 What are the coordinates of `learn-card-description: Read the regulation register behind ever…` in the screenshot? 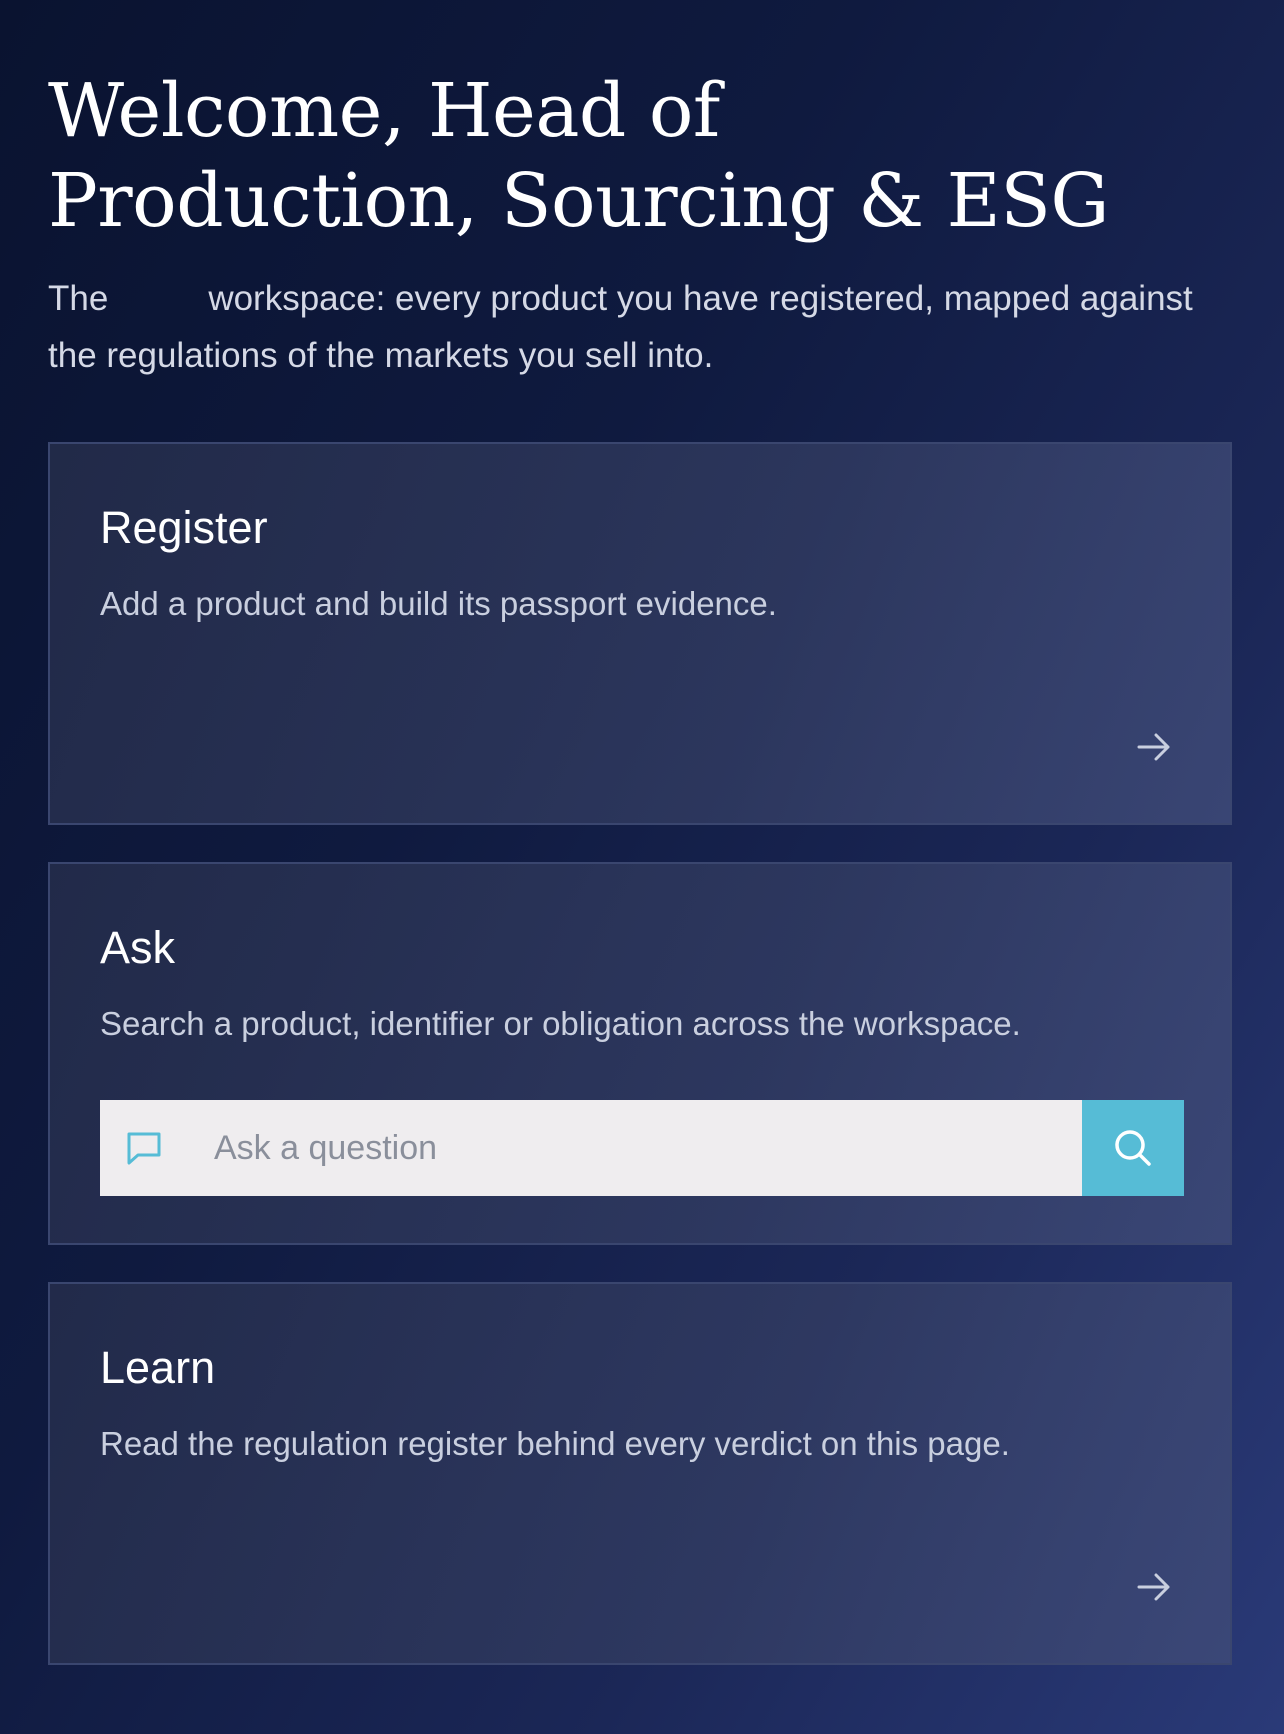 It's located at (555, 1443).